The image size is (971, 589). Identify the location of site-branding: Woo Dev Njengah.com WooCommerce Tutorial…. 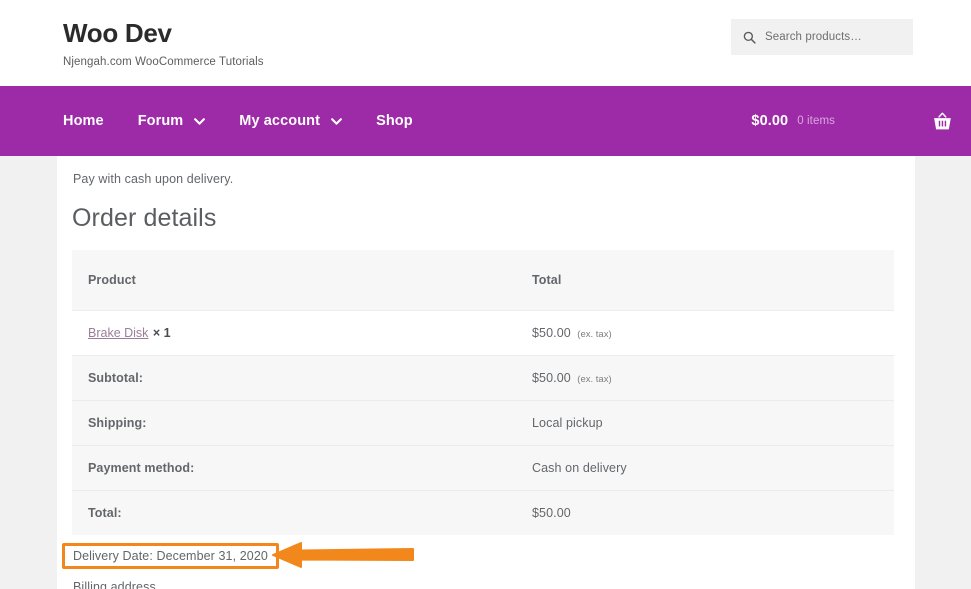
(163, 44).